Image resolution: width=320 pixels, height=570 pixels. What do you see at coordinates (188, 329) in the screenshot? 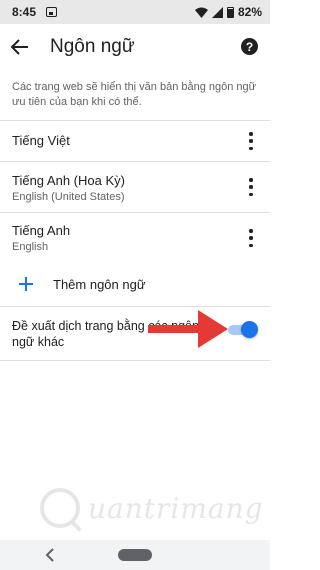
I see `red-arrow-icon` at bounding box center [188, 329].